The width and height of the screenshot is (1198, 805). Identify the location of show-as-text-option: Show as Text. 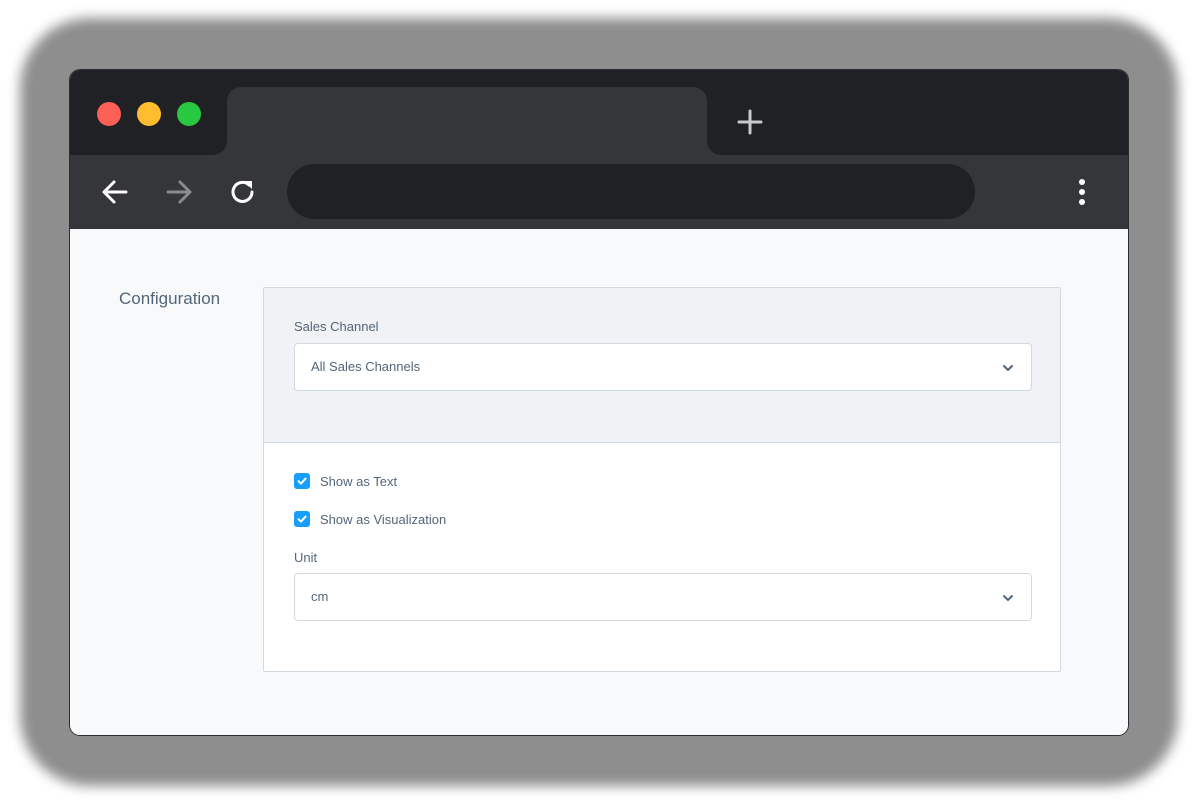
(345, 481).